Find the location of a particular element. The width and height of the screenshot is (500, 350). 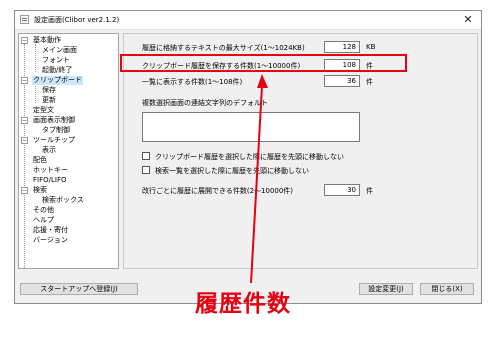

arrow-head is located at coordinates (262, 81).